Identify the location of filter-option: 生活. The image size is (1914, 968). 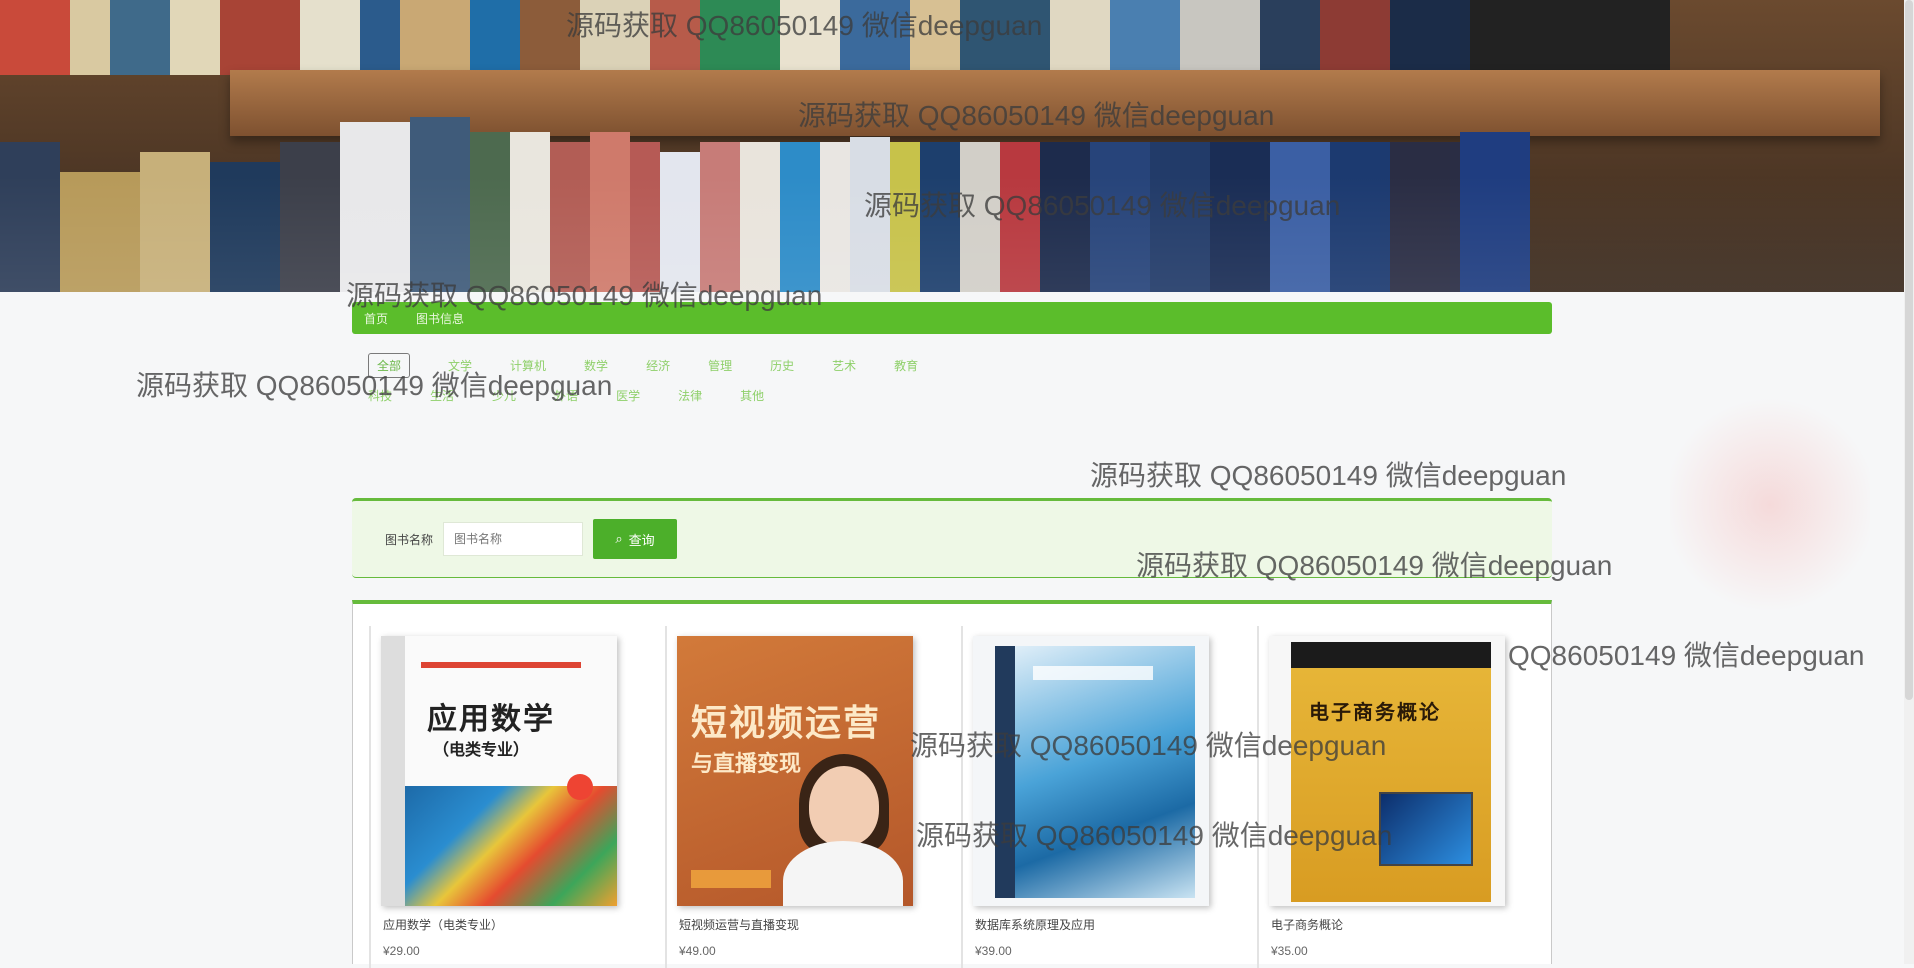
(442, 395).